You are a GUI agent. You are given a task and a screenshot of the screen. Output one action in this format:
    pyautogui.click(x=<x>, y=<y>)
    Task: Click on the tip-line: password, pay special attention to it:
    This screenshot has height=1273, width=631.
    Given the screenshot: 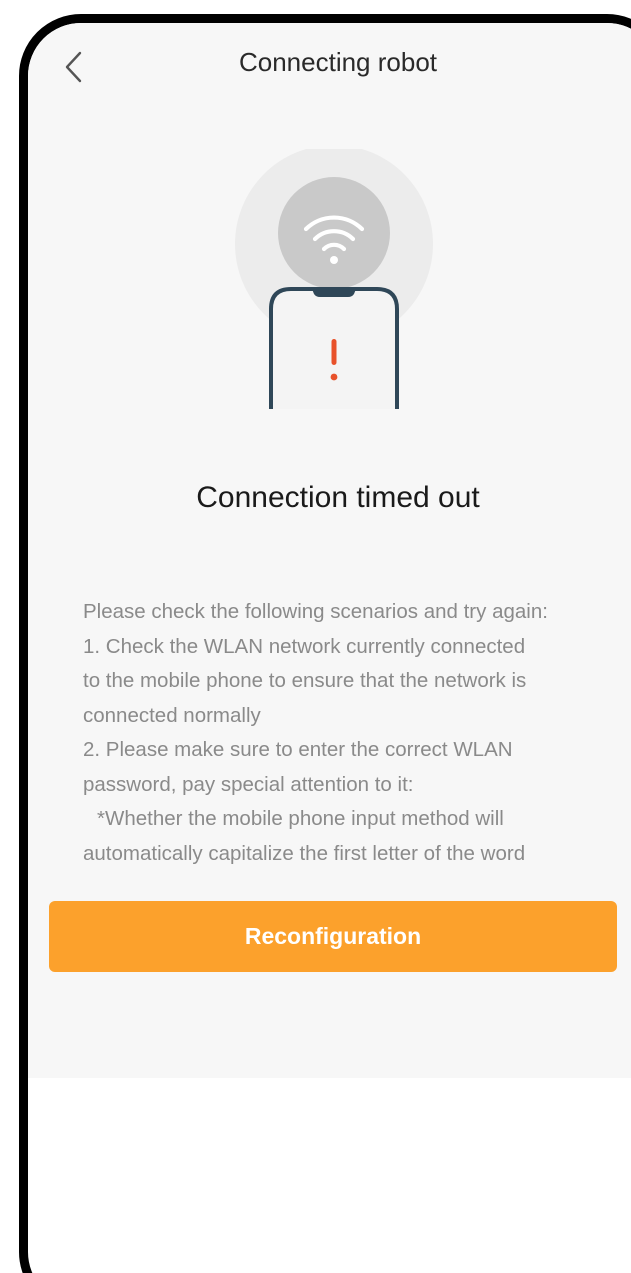 What is the action you would take?
    pyautogui.click(x=248, y=784)
    